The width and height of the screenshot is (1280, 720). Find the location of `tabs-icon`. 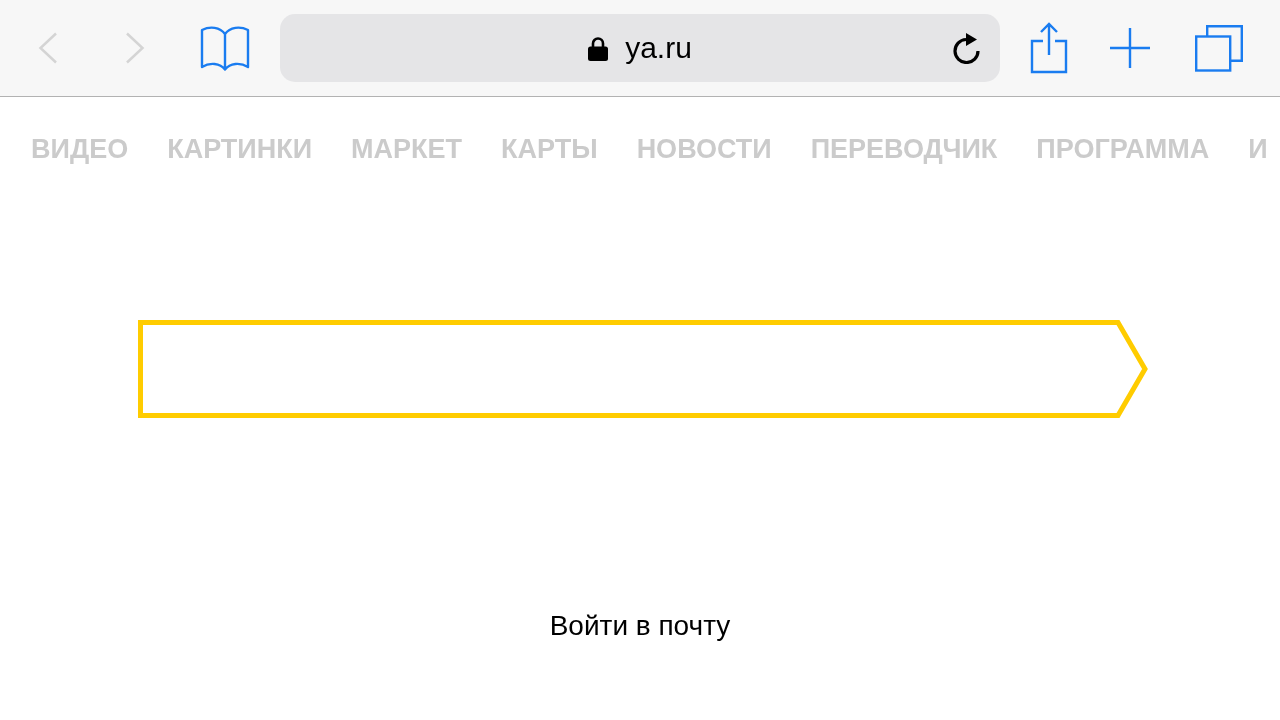

tabs-icon is located at coordinates (1219, 48).